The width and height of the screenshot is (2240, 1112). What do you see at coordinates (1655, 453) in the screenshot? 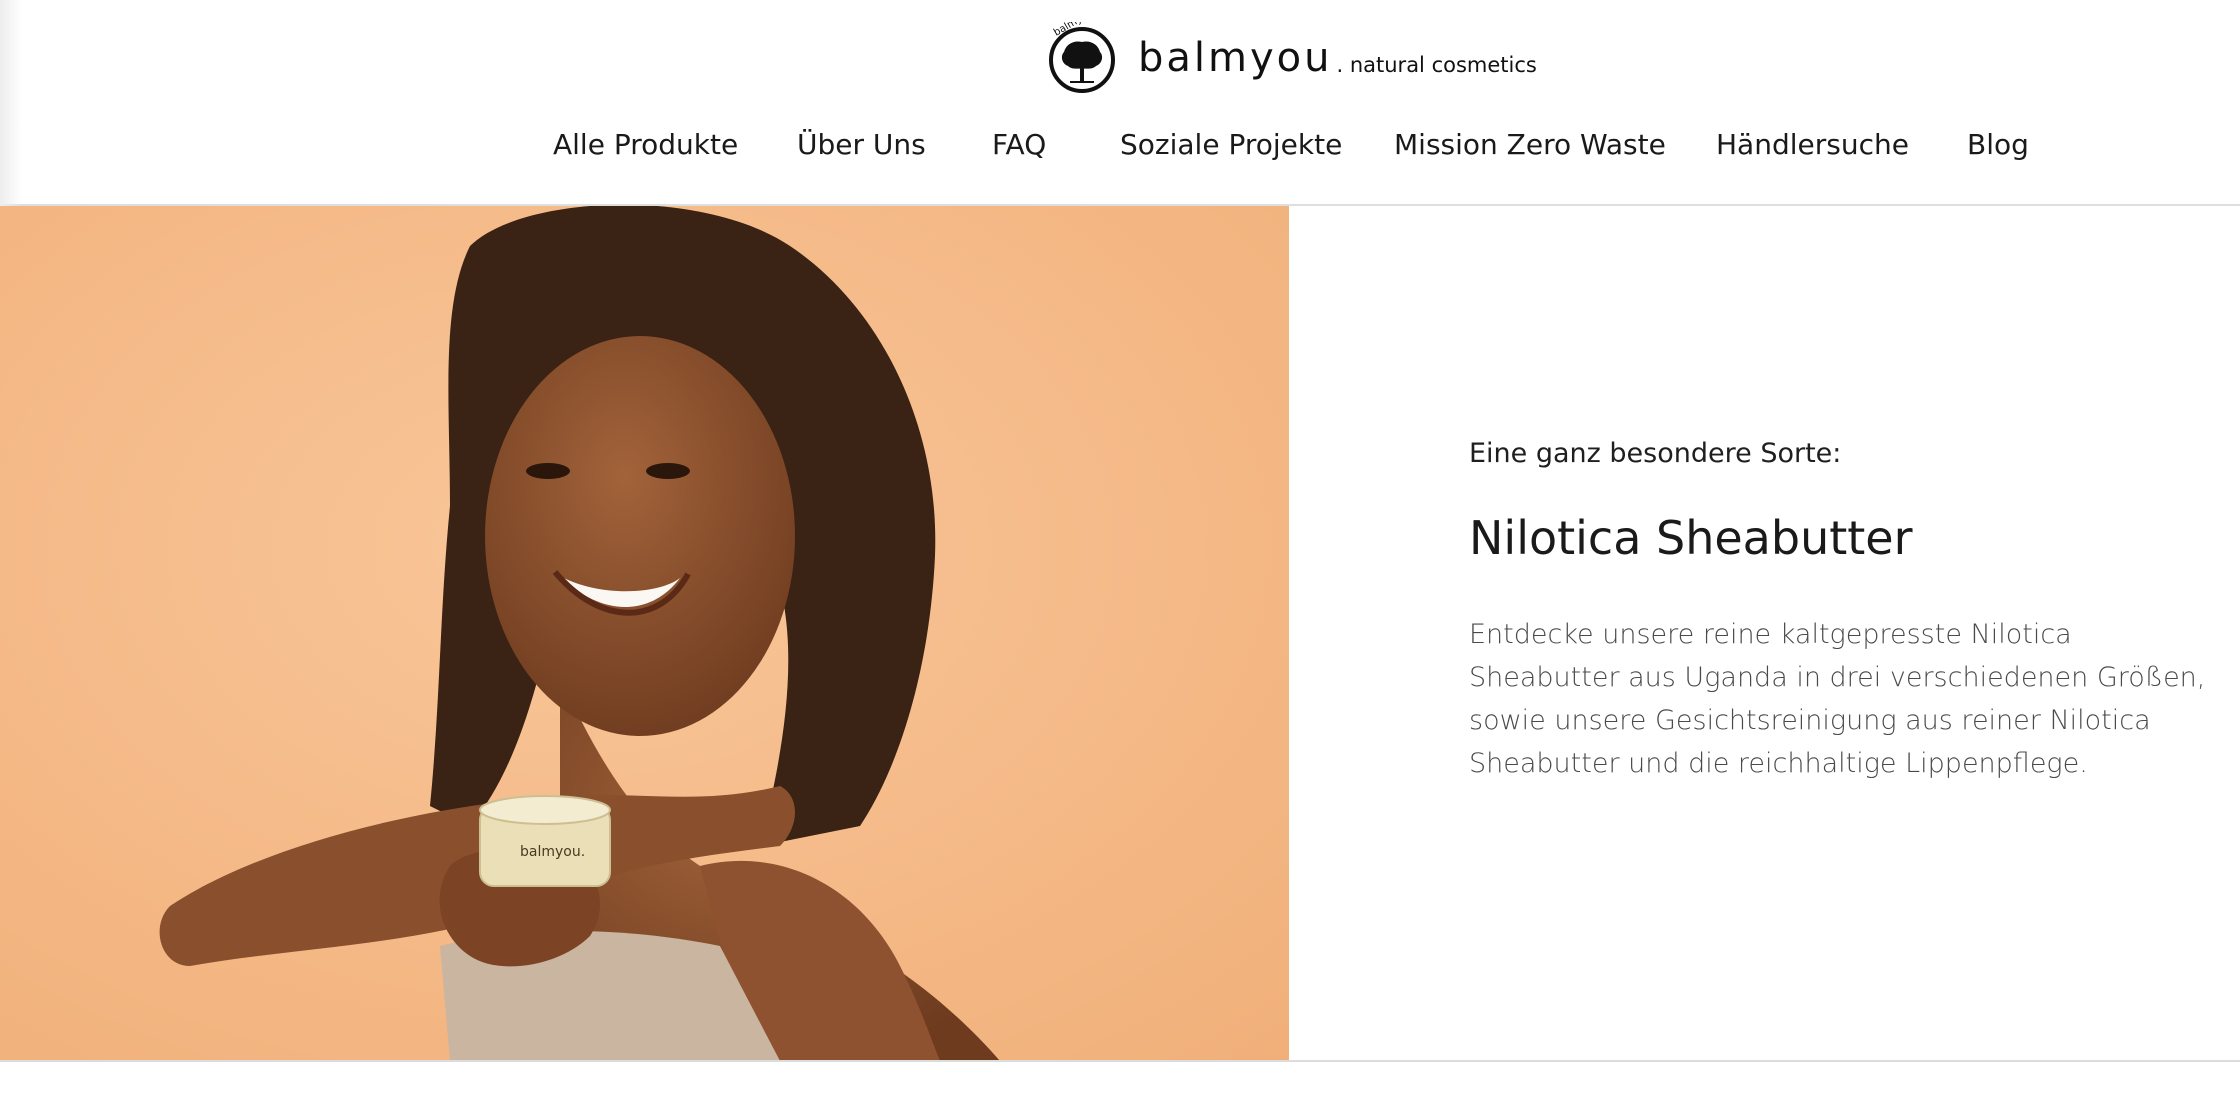
I see `hero-eyebrow: Eine ganz besondere Sorte:` at bounding box center [1655, 453].